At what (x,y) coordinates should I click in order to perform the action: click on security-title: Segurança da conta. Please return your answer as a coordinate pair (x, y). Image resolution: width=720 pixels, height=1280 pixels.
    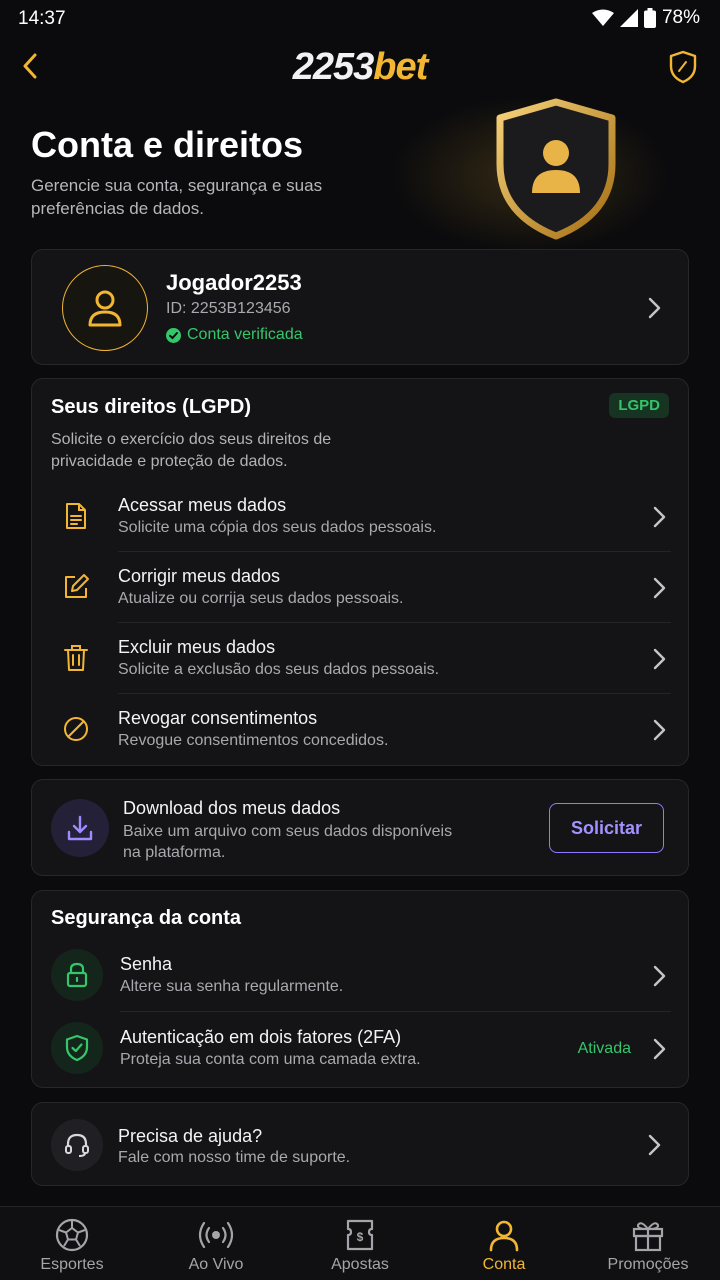
    Looking at the image, I should click on (146, 918).